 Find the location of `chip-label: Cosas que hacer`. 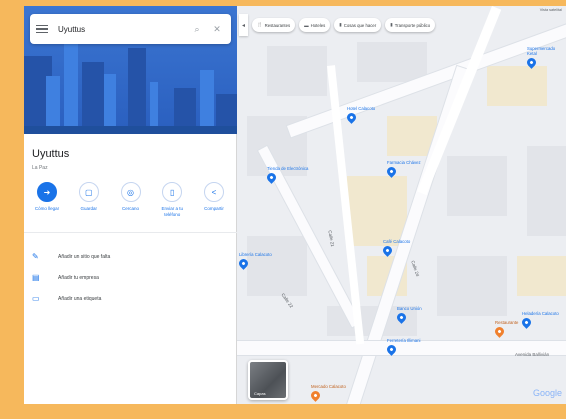

chip-label: Cosas que hacer is located at coordinates (360, 25).